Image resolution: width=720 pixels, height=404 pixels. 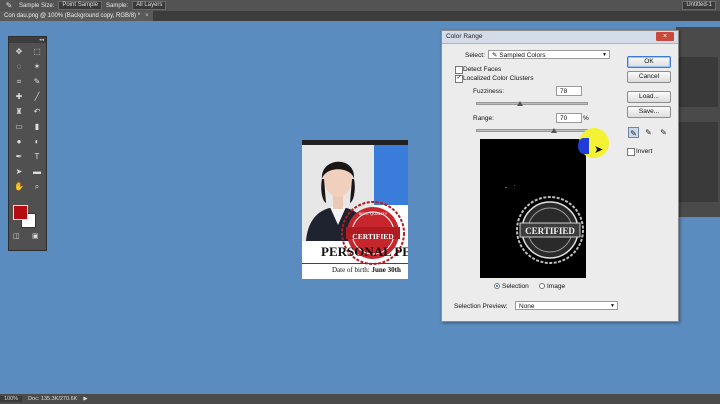 I want to click on selection-radio-label: Selection, so click(x=515, y=286).